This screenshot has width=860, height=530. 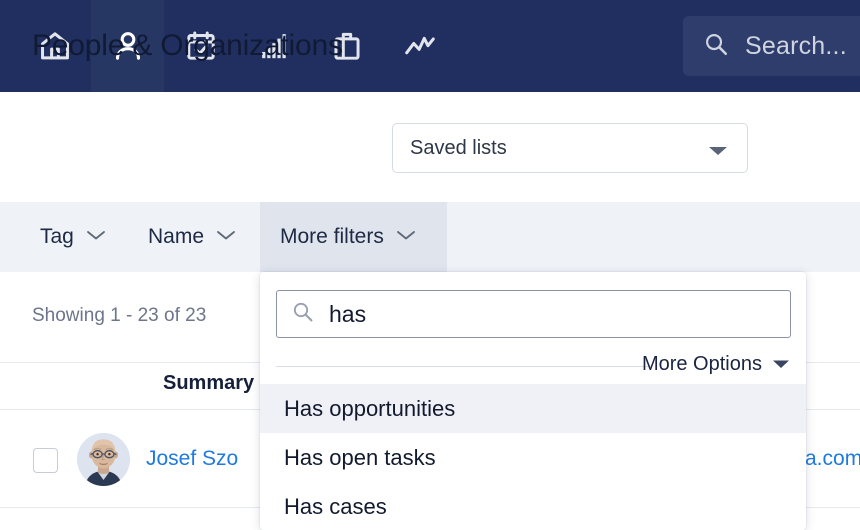 What do you see at coordinates (701, 364) in the screenshot?
I see `more-options-label: More Options` at bounding box center [701, 364].